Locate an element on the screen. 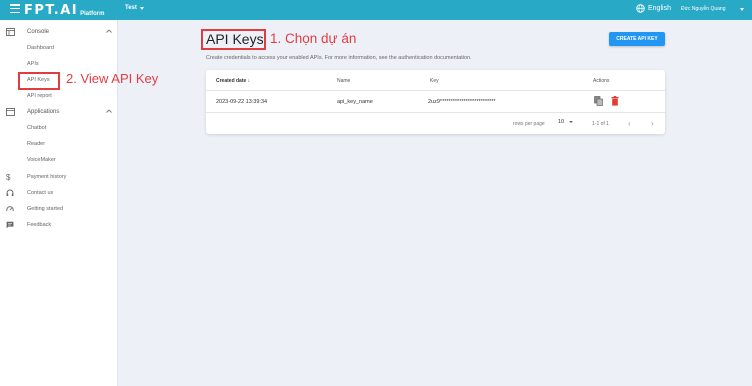  user-name: Đức Nguyễn Quang is located at coordinates (703, 9).